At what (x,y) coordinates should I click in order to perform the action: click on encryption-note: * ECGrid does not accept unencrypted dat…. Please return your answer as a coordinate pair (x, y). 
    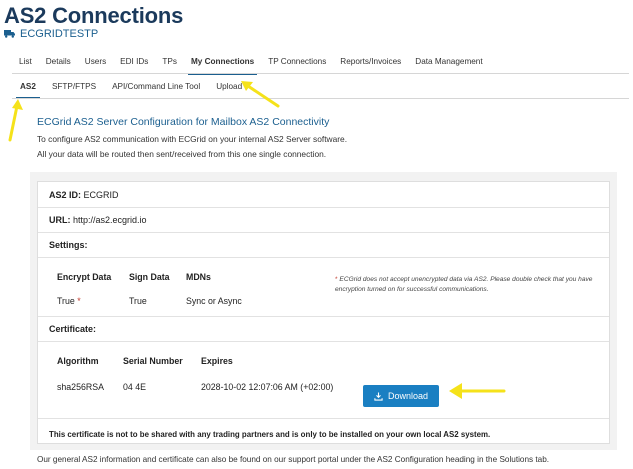
    Looking at the image, I should click on (470, 285).